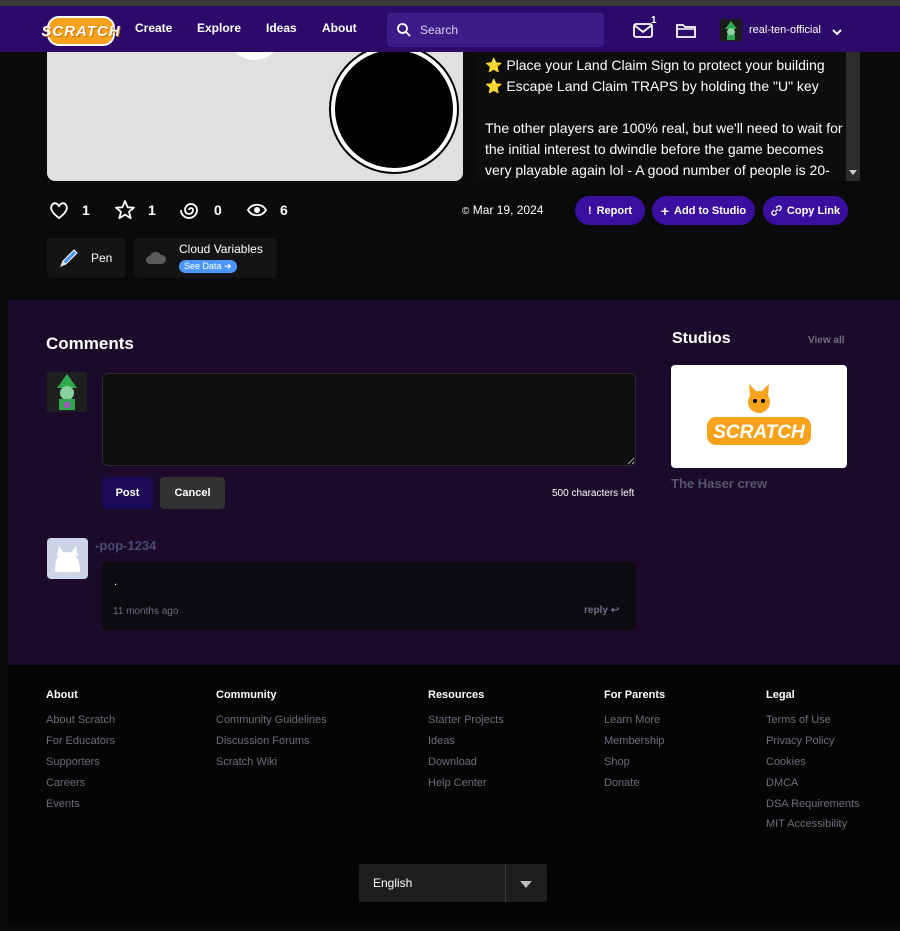 This screenshot has width=900, height=931. What do you see at coordinates (146, 611) in the screenshot?
I see `comment-time: 11 months ago` at bounding box center [146, 611].